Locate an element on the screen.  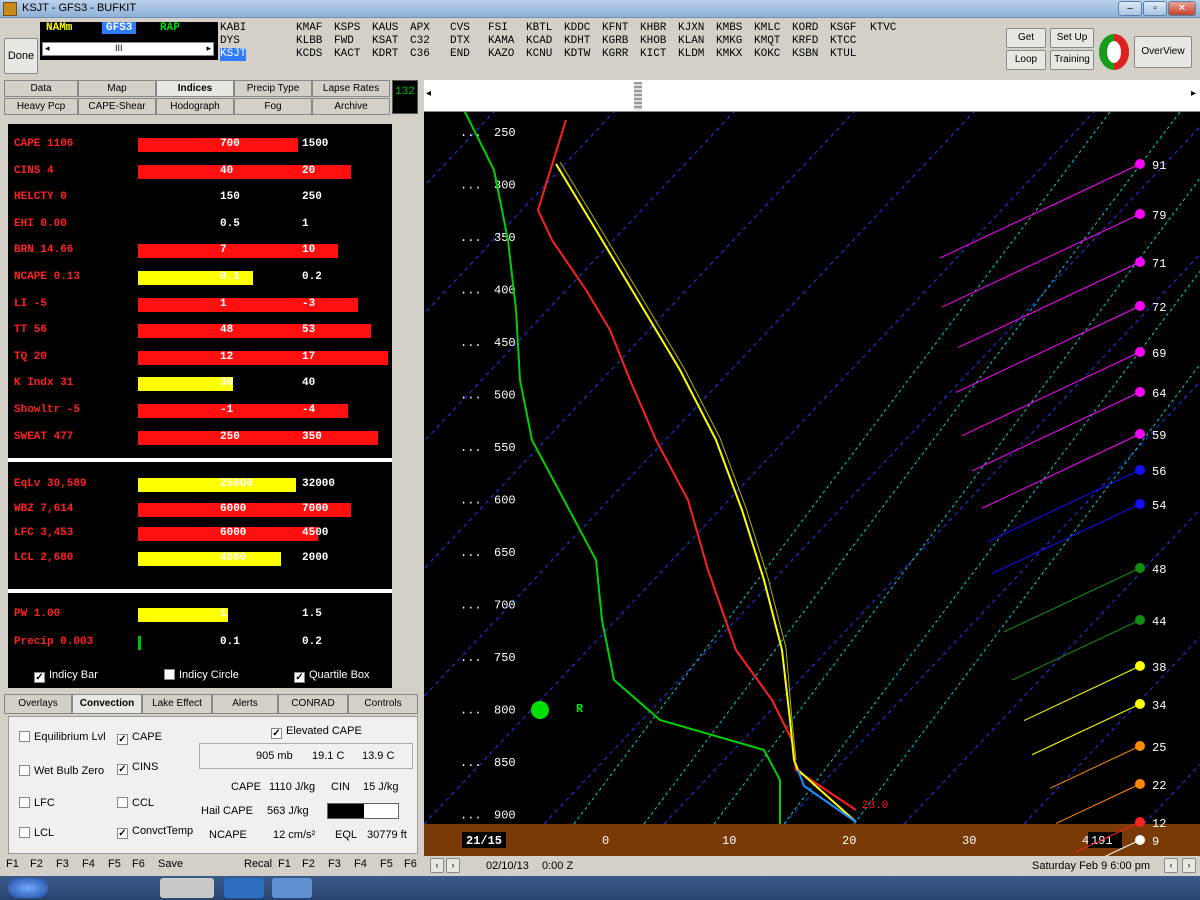
done-button: Done is located at coordinates (21, 56).